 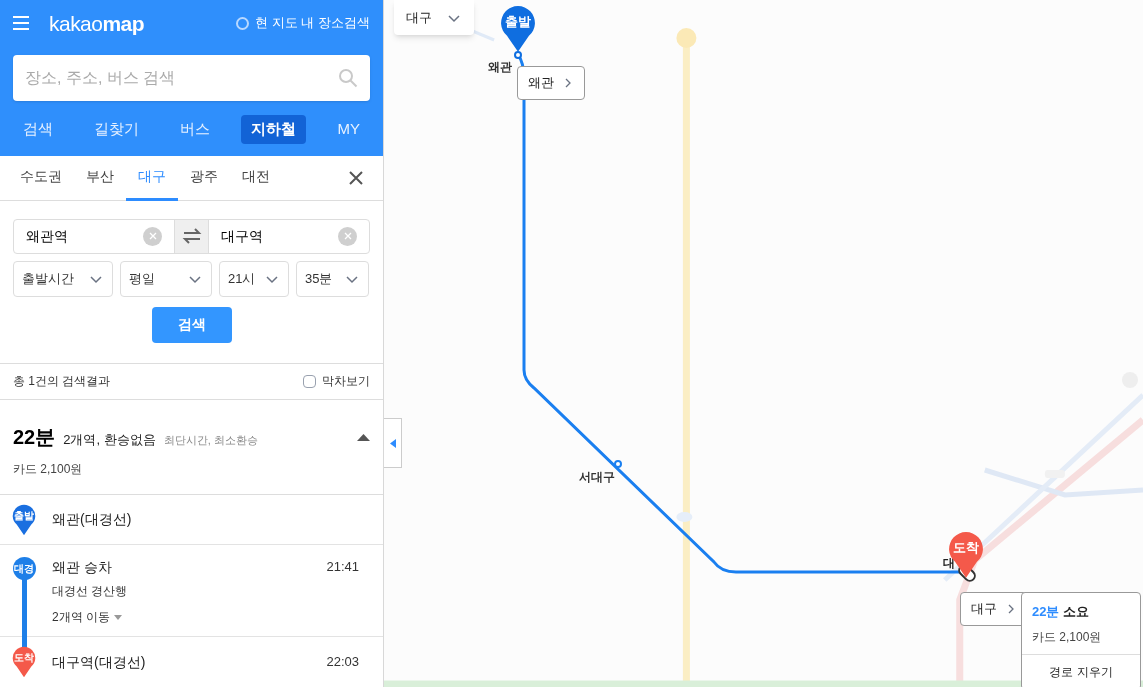 What do you see at coordinates (118, 617) in the screenshot?
I see `caret-icon` at bounding box center [118, 617].